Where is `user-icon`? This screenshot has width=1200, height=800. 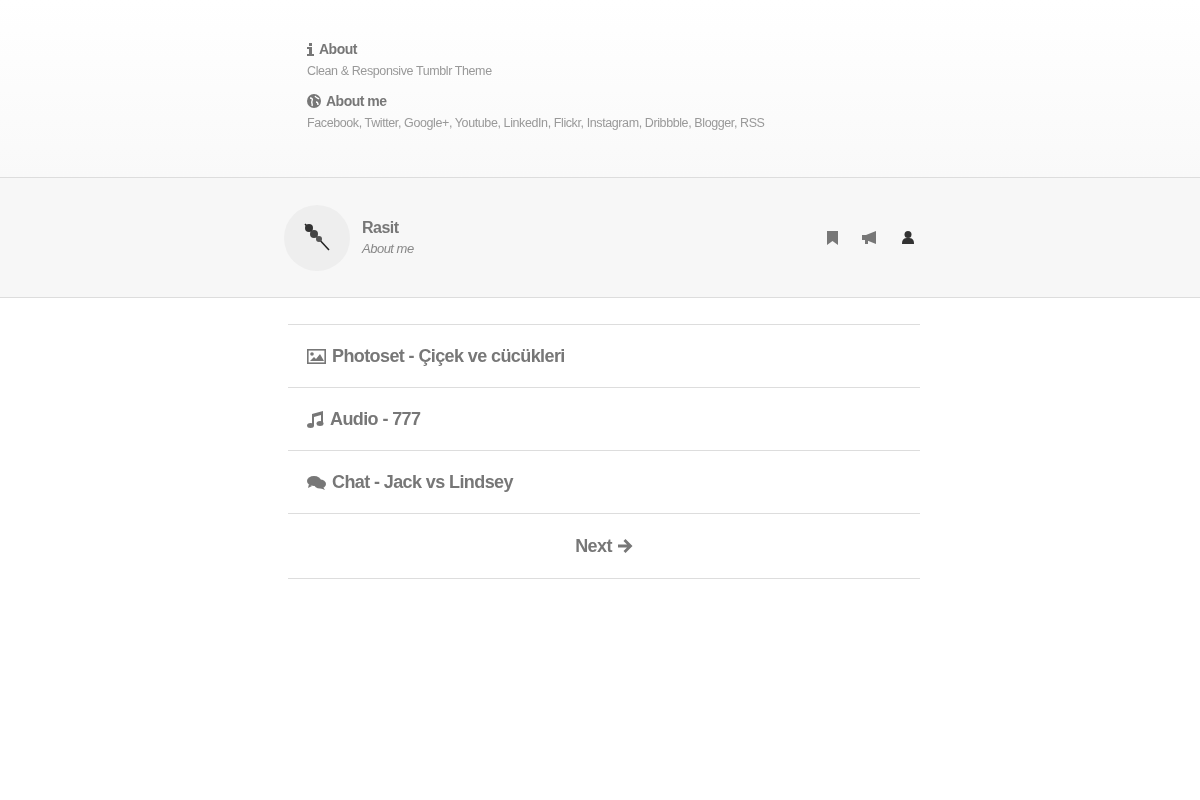
user-icon is located at coordinates (908, 237).